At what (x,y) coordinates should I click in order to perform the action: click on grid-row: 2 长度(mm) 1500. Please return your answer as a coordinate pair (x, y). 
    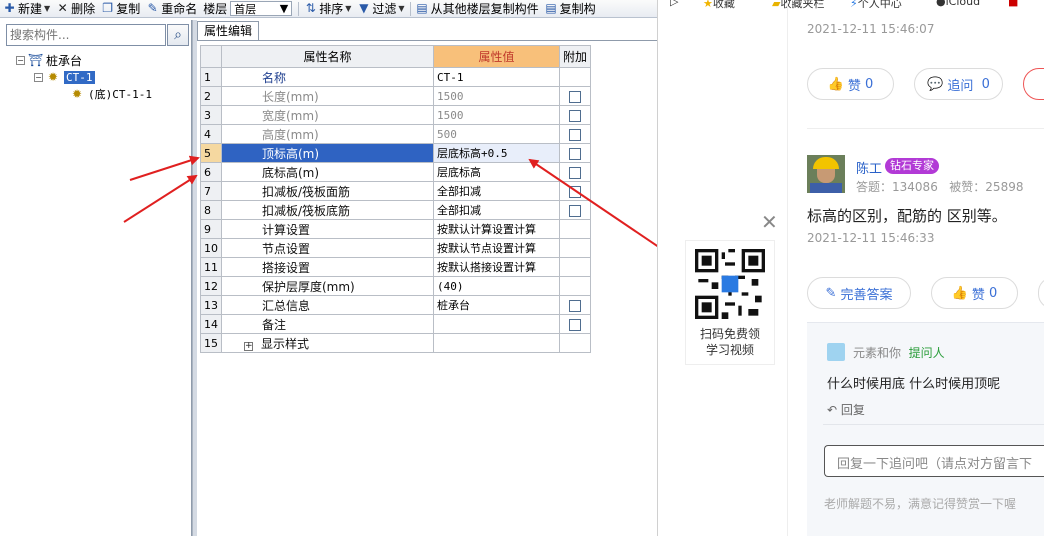
    Looking at the image, I should click on (396, 96).